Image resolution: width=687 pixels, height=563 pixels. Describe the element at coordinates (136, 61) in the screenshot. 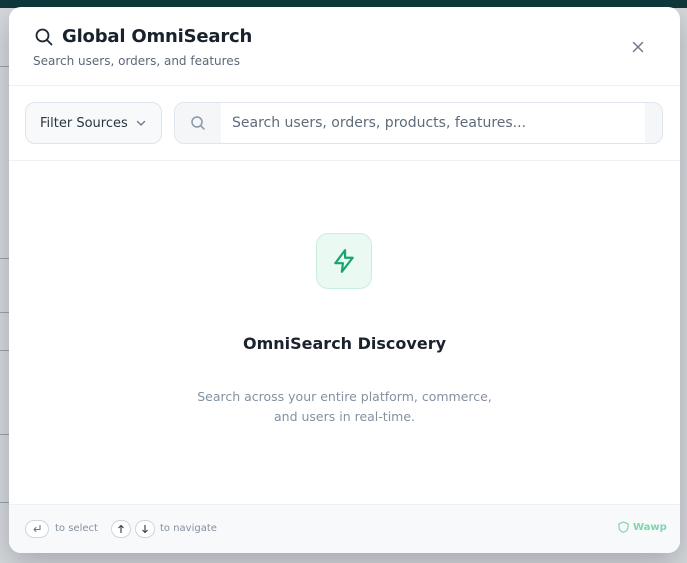

I see `modal-subtitle: Search users, orders, and features` at that location.